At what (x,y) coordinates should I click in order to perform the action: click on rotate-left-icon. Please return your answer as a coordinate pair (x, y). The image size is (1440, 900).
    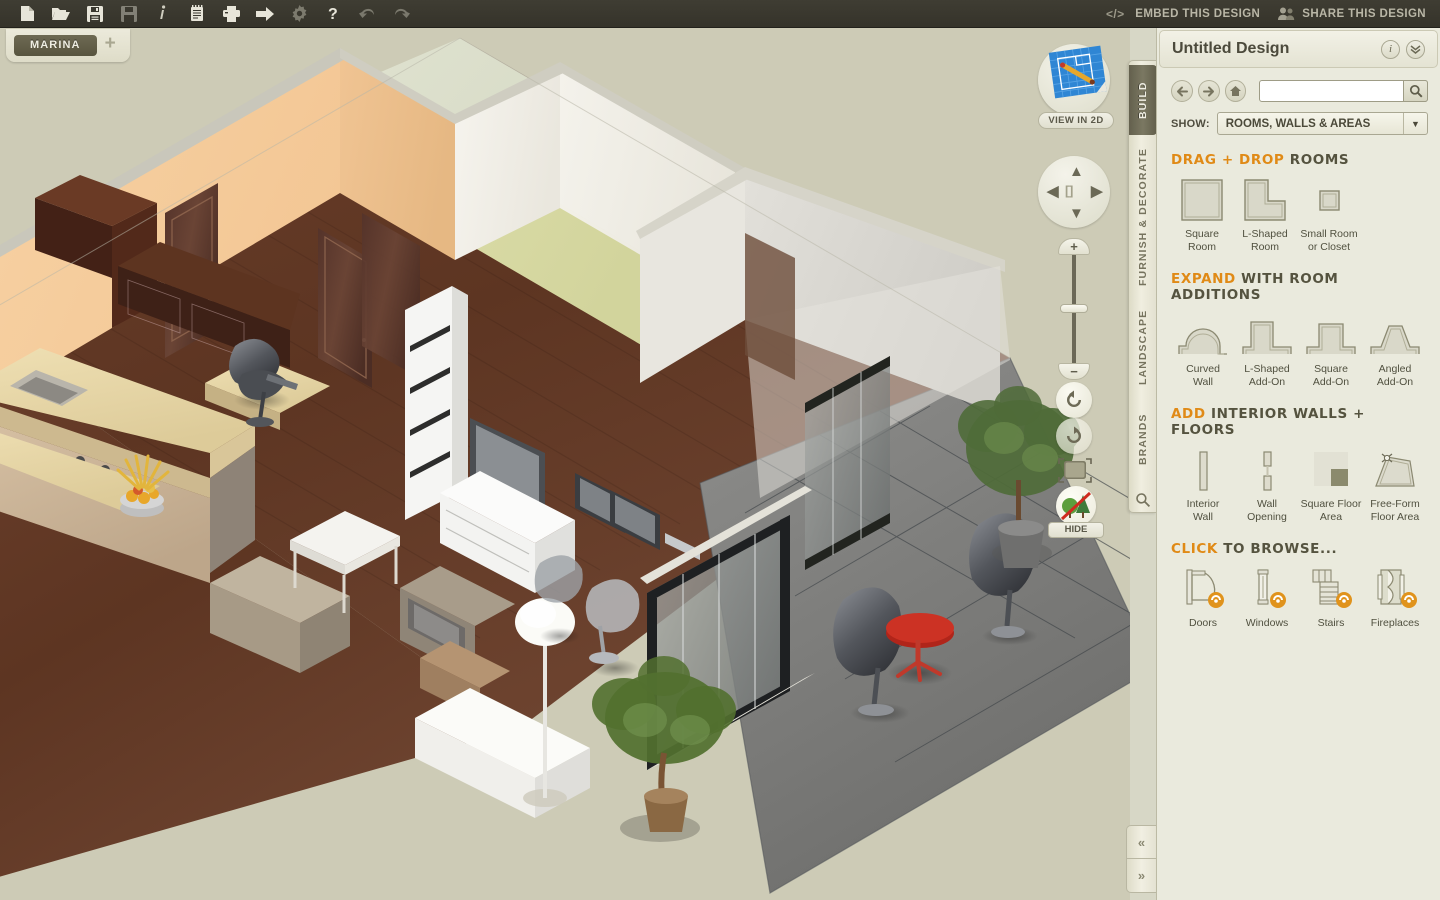
    Looking at the image, I should click on (1074, 398).